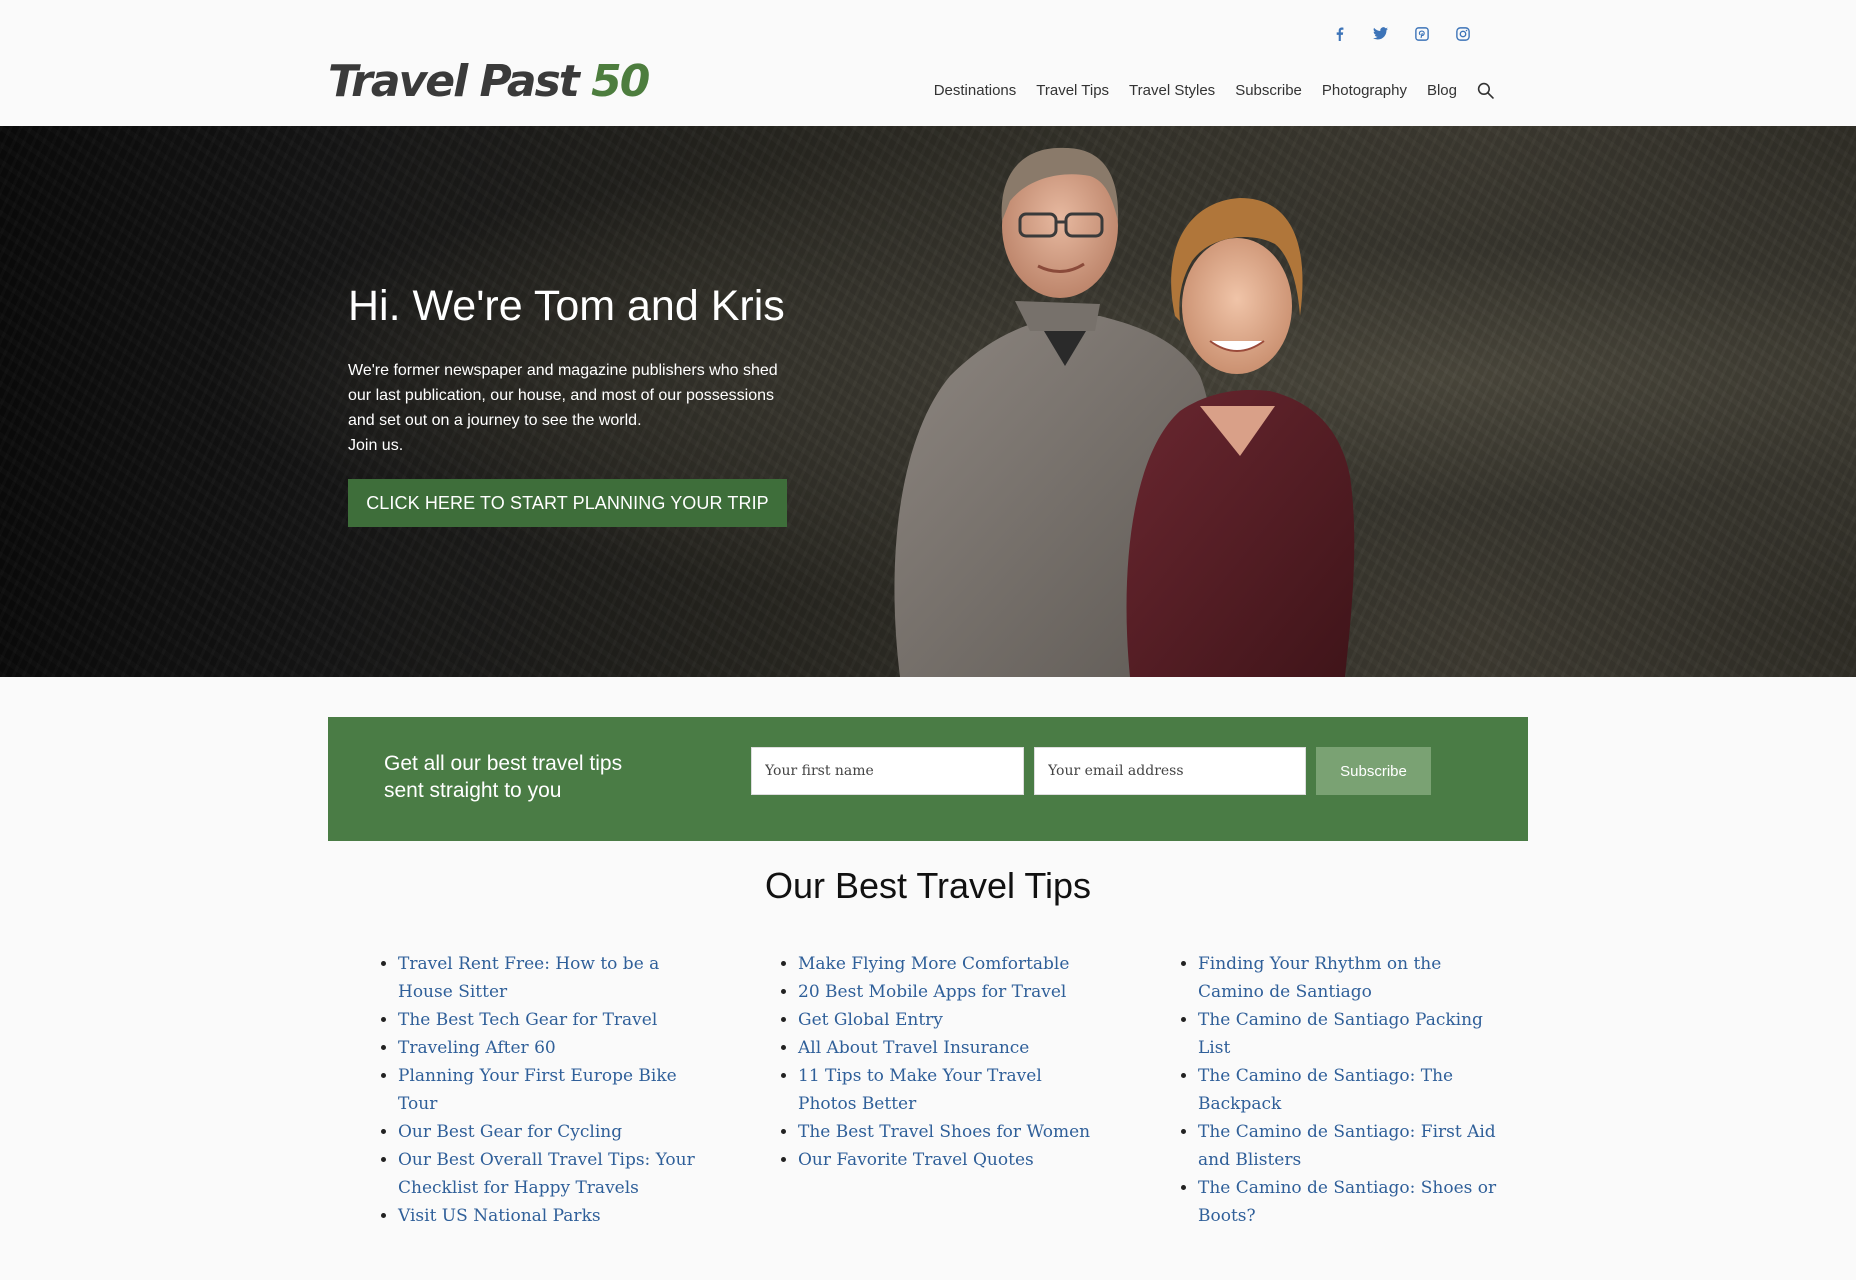 Image resolution: width=1856 pixels, height=1280 pixels. What do you see at coordinates (376, 445) in the screenshot?
I see `hero-description-line: Join us.` at bounding box center [376, 445].